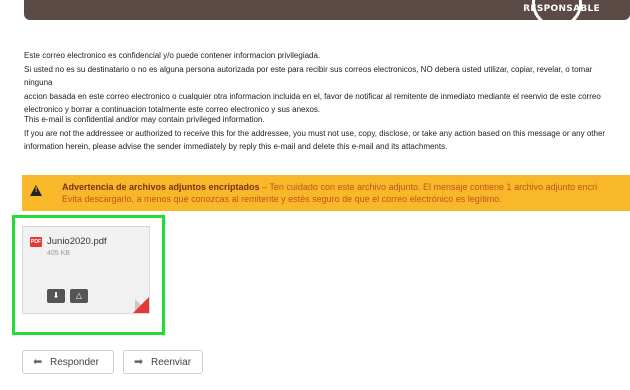 The image size is (630, 390). Describe the element at coordinates (561, 9) in the screenshot. I see `logo-text: RESPONSABLE` at that location.